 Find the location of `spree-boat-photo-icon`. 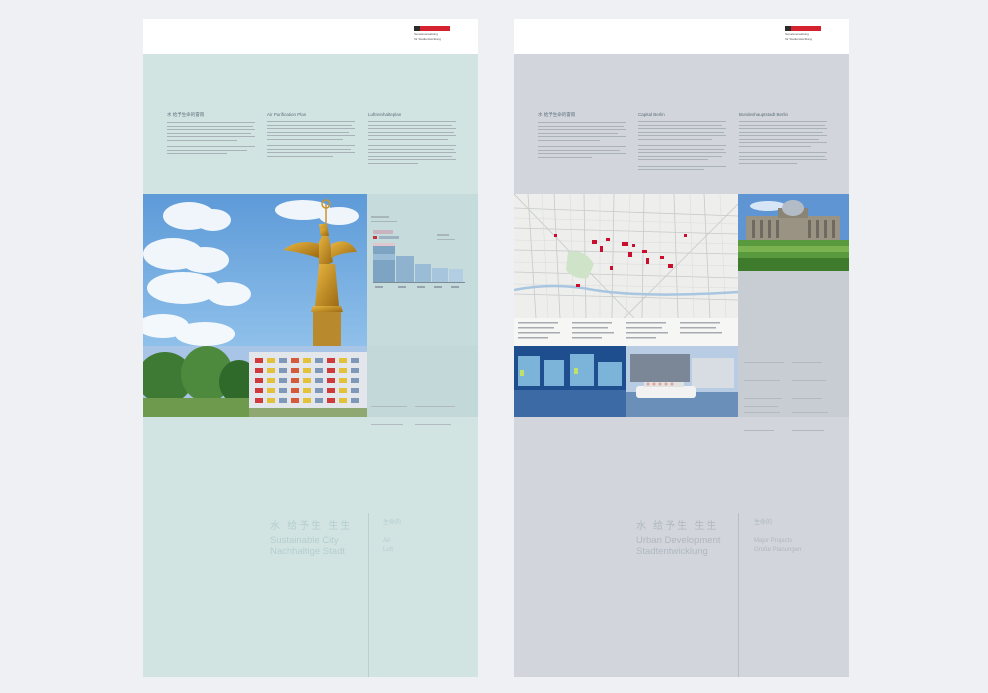

spree-boat-photo-icon is located at coordinates (626, 381).